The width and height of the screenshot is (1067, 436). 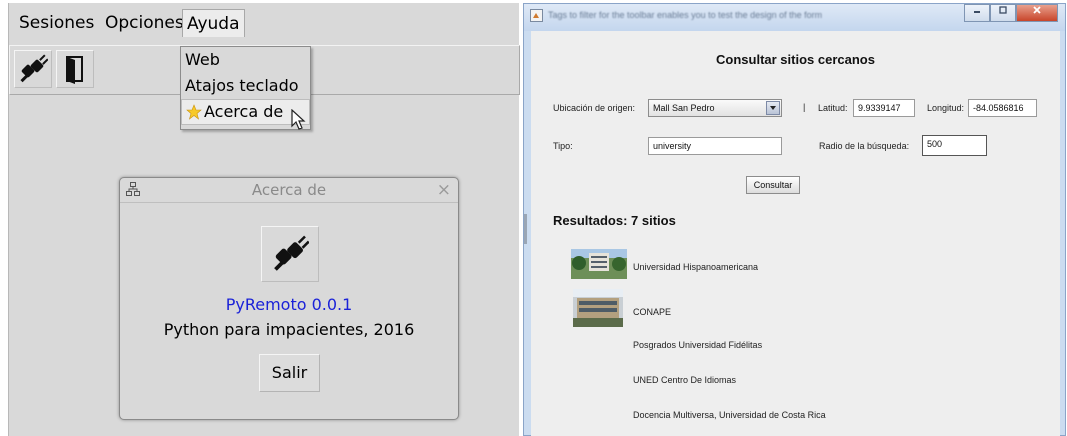 What do you see at coordinates (954, 145) in the screenshot?
I see `radius-field: 500` at bounding box center [954, 145].